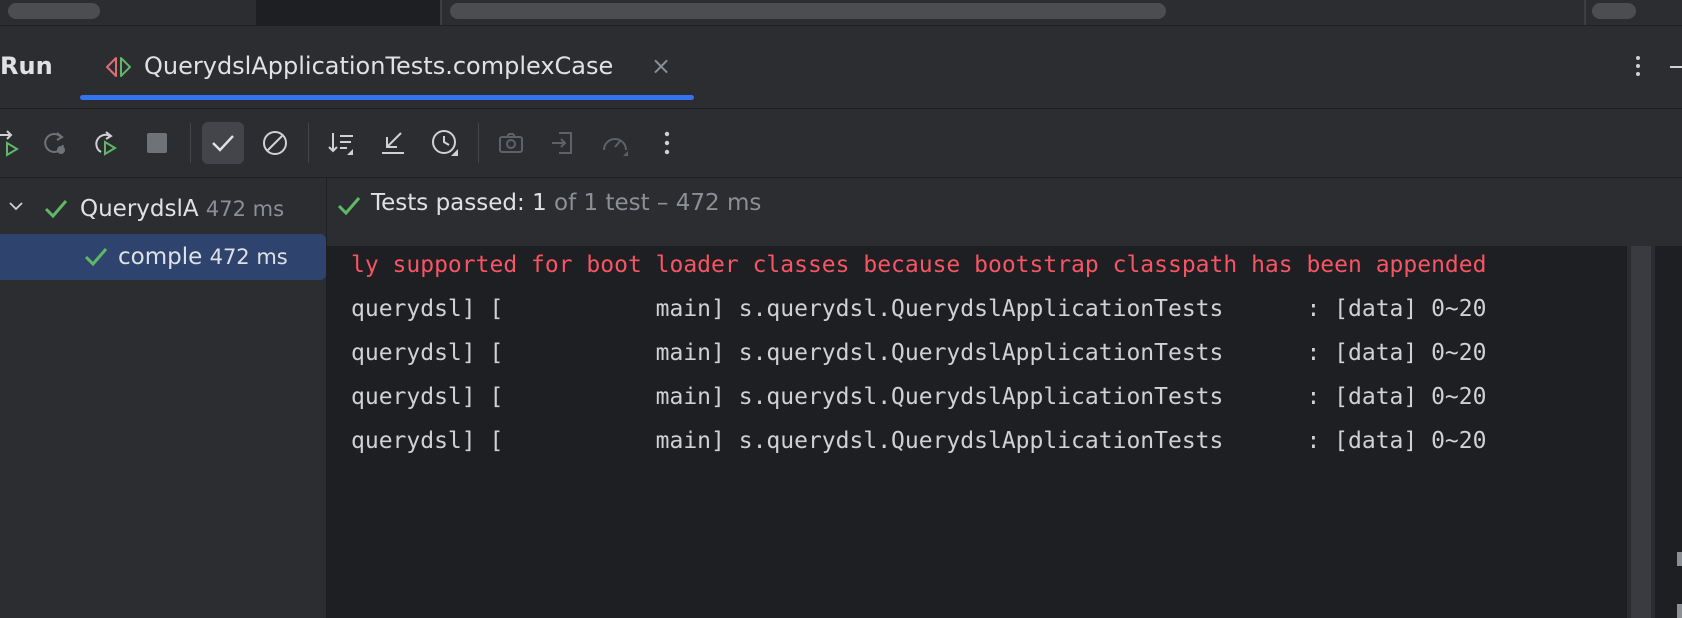 The width and height of the screenshot is (1682, 618). I want to click on collapse-all-button, so click(393, 143).